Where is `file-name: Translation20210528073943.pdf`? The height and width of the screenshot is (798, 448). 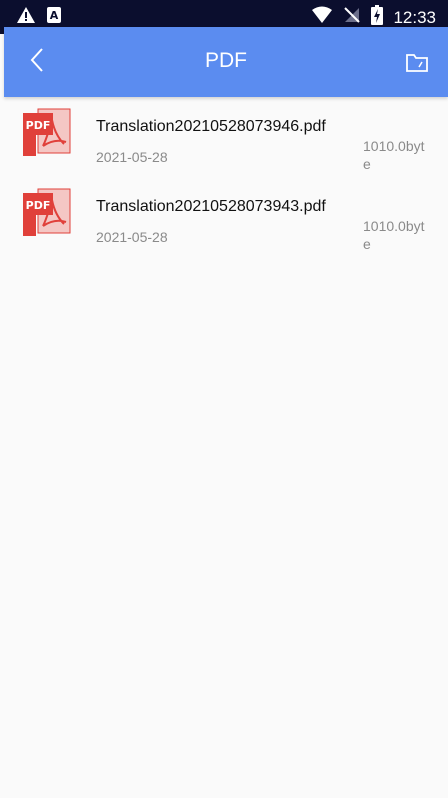 file-name: Translation20210528073943.pdf is located at coordinates (211, 206).